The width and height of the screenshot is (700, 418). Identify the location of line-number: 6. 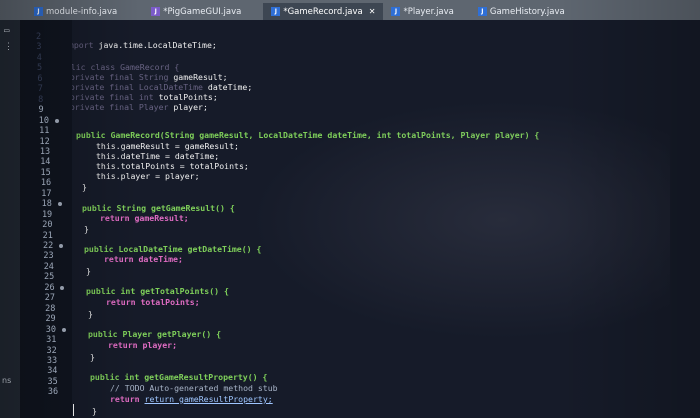
(40, 78).